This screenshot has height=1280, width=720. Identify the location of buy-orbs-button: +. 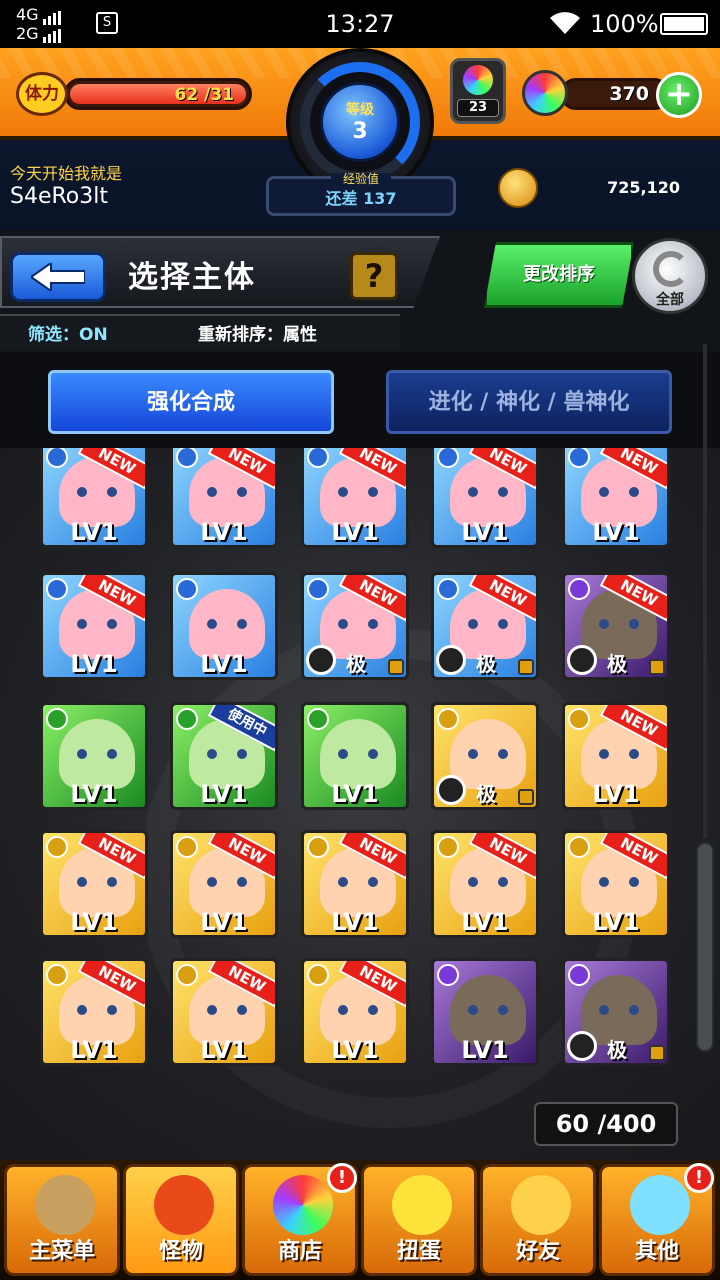
(679, 95).